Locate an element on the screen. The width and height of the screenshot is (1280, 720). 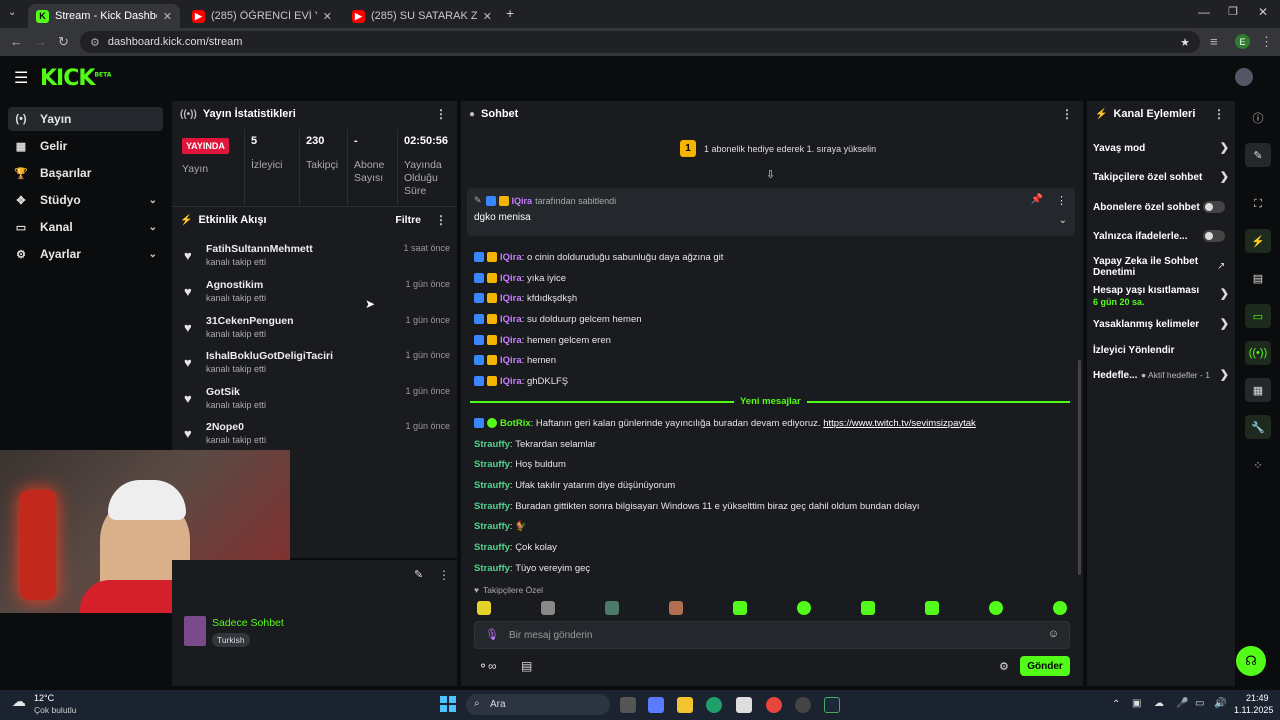
back-icon: ← is located at coordinates (16, 41).